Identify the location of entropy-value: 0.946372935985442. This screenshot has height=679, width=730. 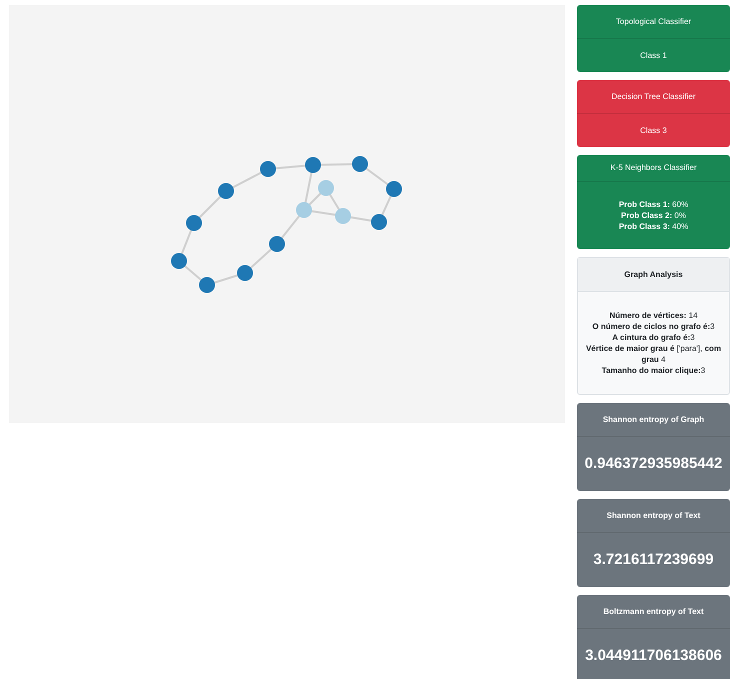
(653, 464).